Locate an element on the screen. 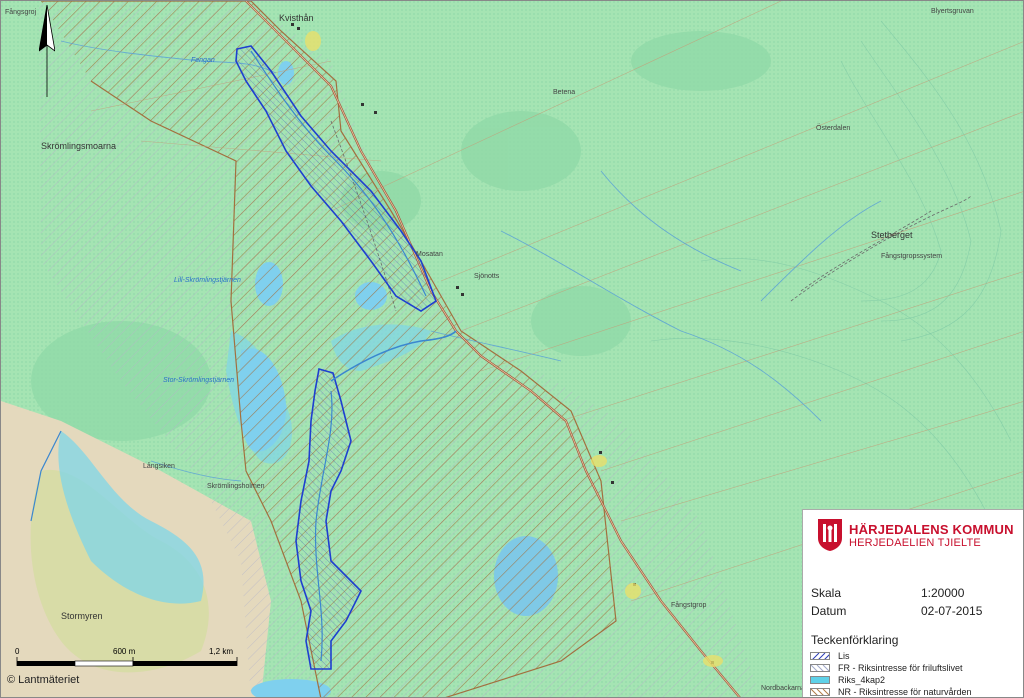  fr-swatch-icon is located at coordinates (820, 668).